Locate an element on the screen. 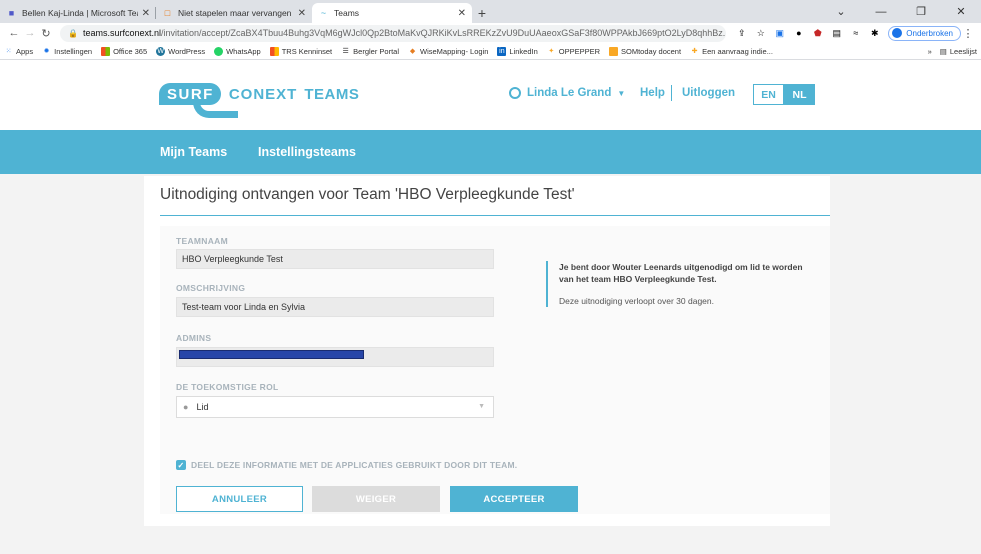  chevron-down-icon: ▼ is located at coordinates (481, 406).